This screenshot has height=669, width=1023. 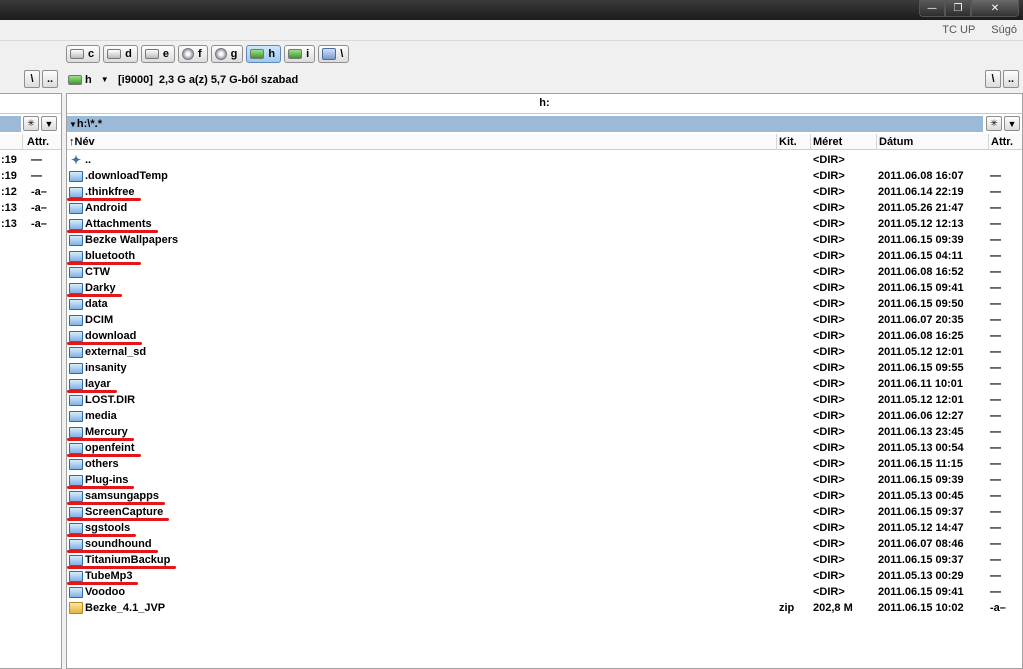 What do you see at coordinates (157, 54) in the screenshot?
I see `drive-button: e` at bounding box center [157, 54].